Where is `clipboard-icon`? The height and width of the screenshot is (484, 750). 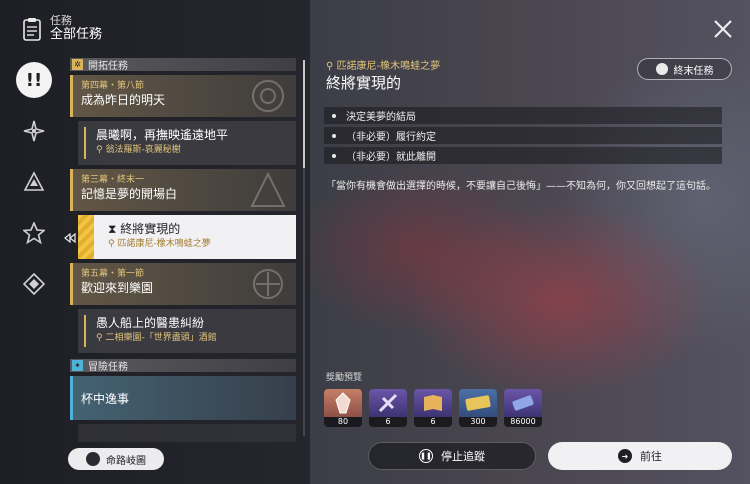 clipboard-icon is located at coordinates (32, 29).